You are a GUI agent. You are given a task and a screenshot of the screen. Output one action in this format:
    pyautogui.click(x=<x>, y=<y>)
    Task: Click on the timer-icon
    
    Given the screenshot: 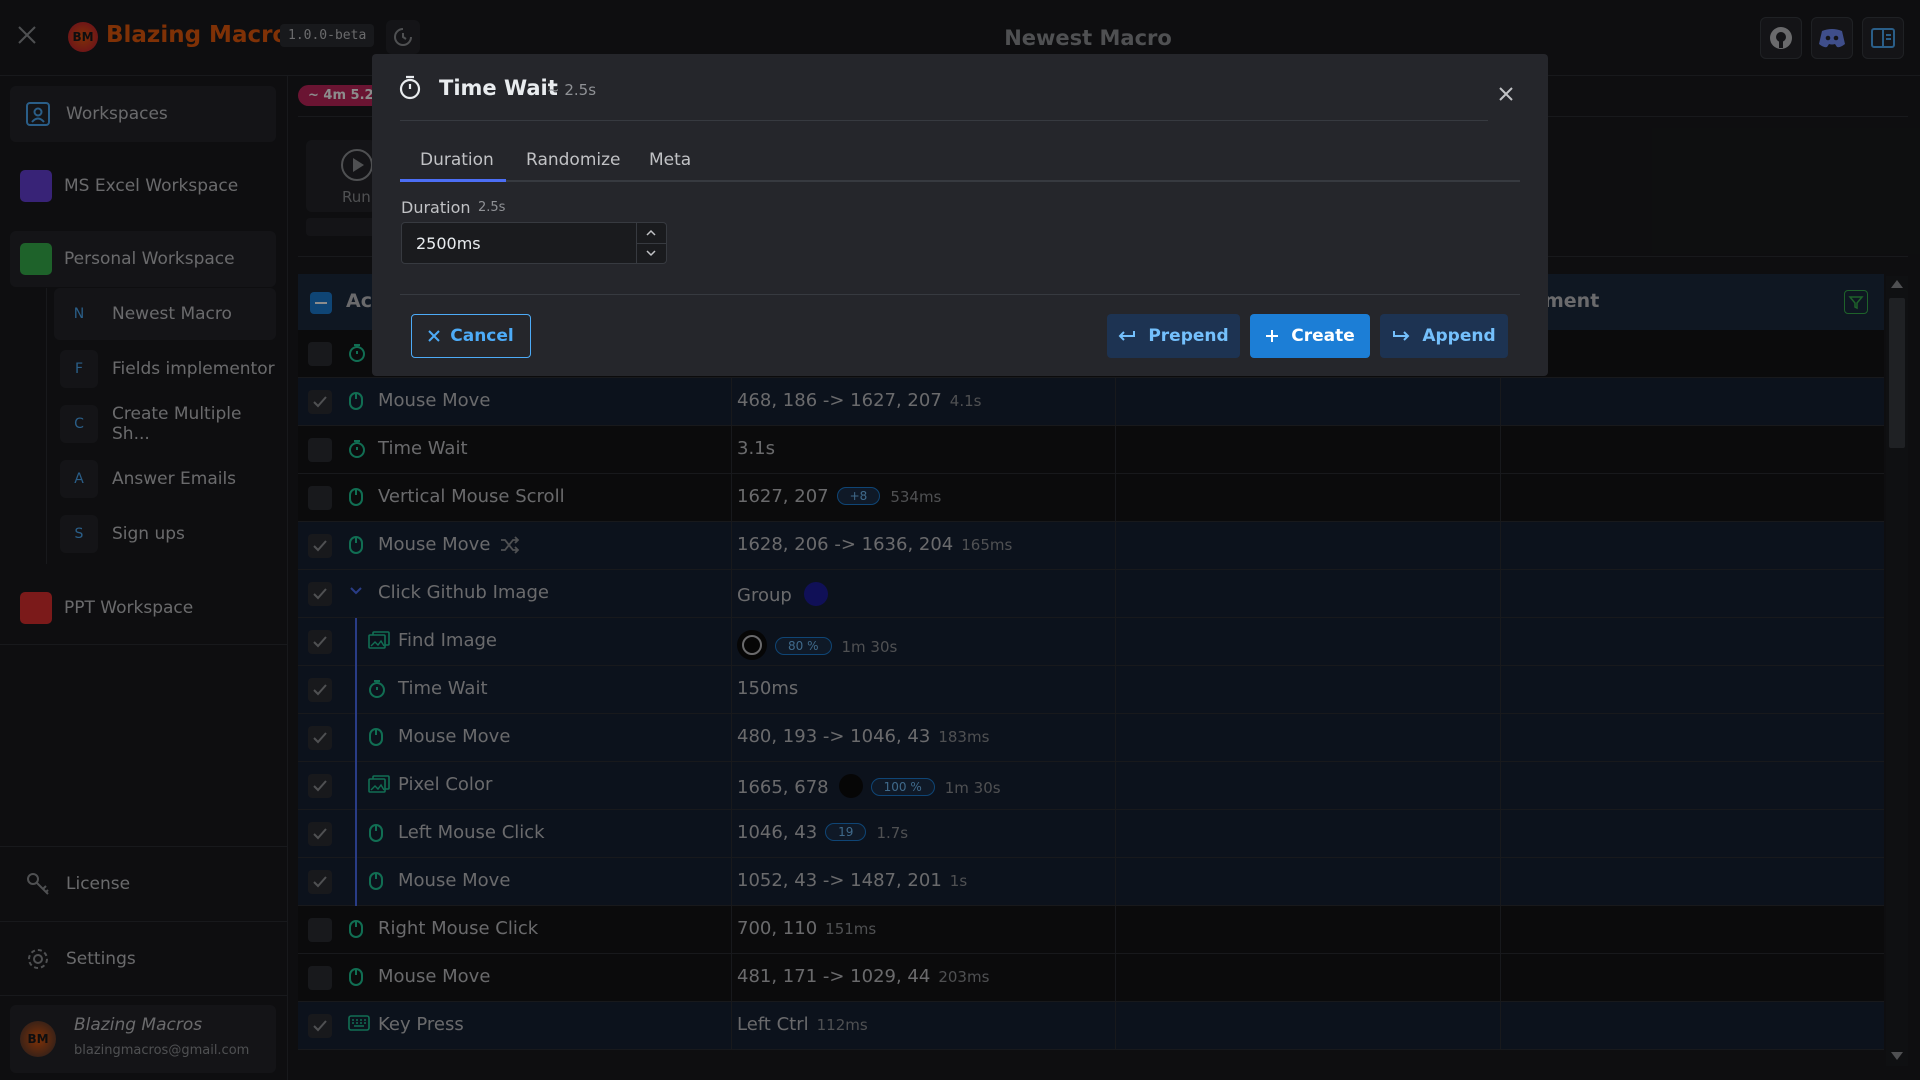 What is the action you would take?
    pyautogui.click(x=410, y=87)
    